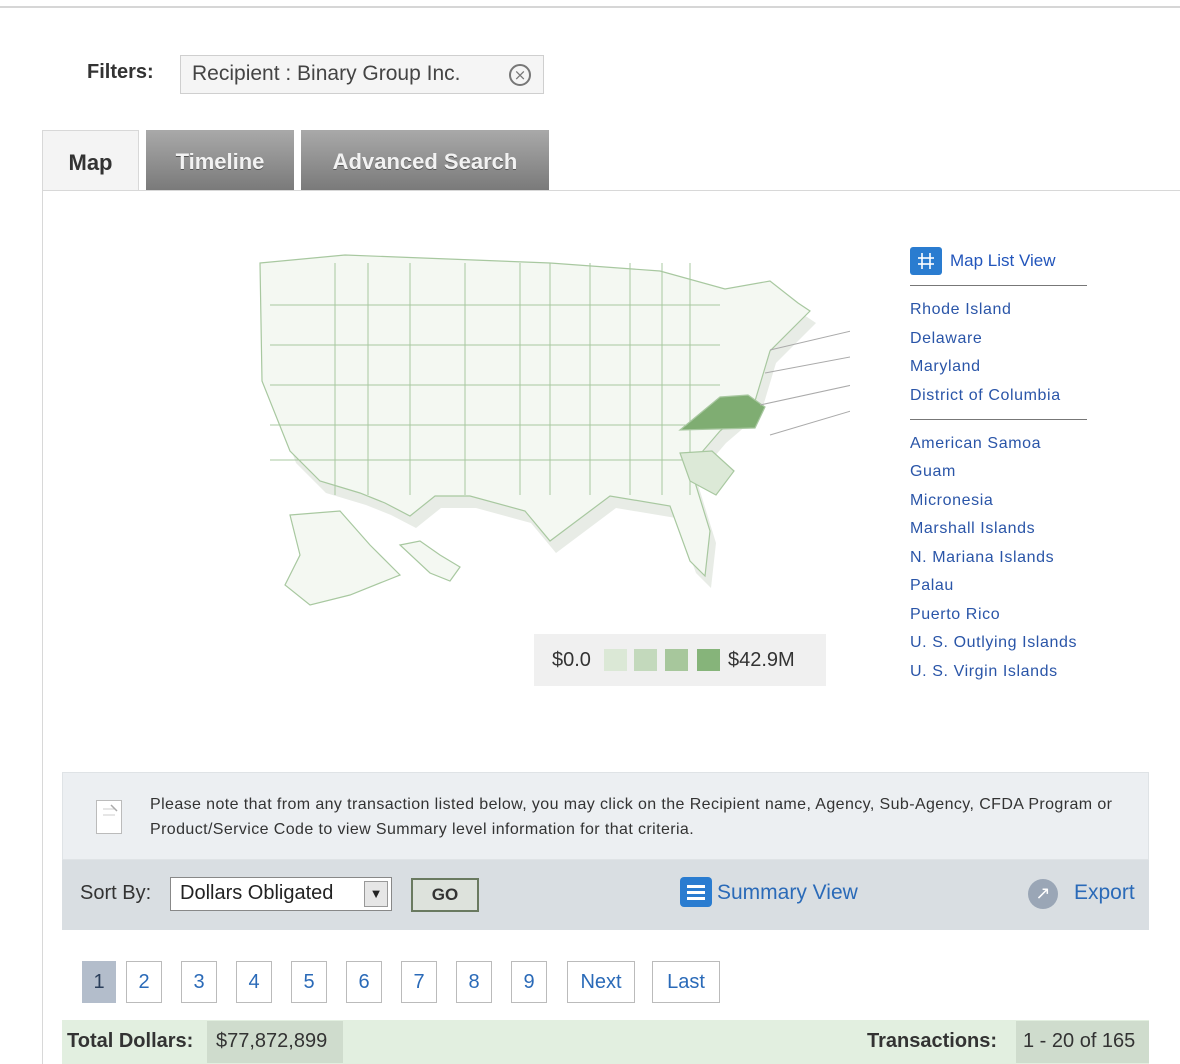 Image resolution: width=1180 pixels, height=1064 pixels. Describe the element at coordinates (601, 982) in the screenshot. I see `next-page-button: Next` at that location.